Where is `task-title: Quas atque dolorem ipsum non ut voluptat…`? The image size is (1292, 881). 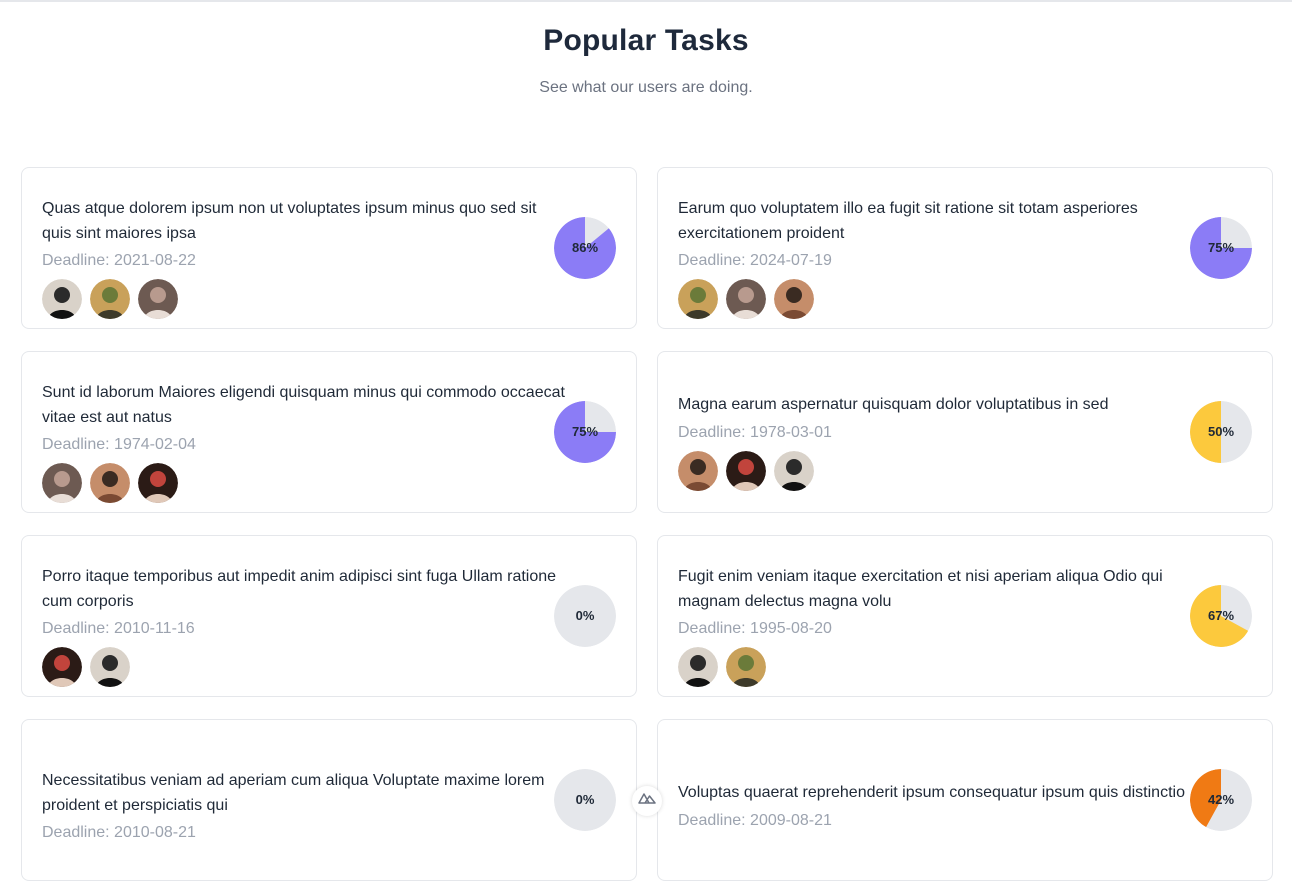 task-title: Quas atque dolorem ipsum non ut voluptat… is located at coordinates (289, 221).